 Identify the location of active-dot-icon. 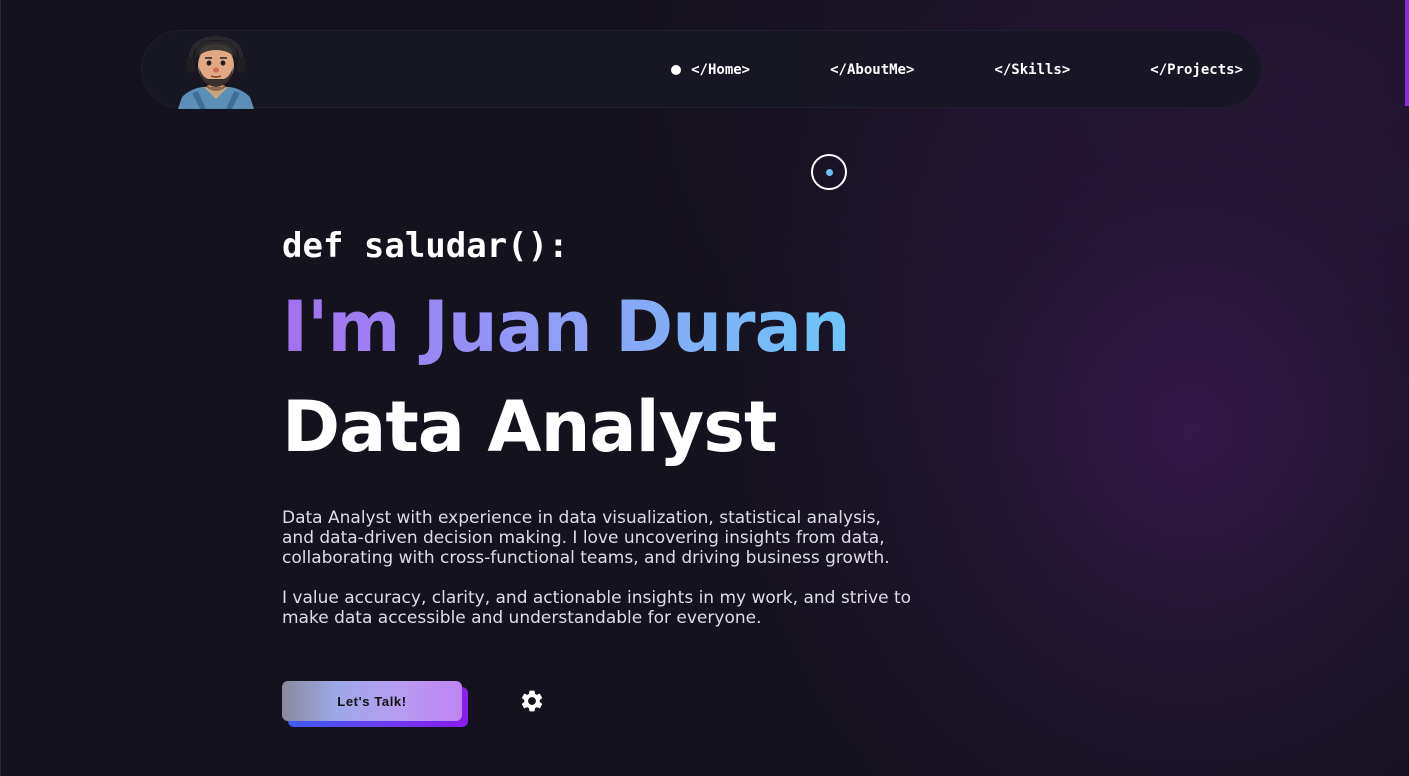
(676, 70).